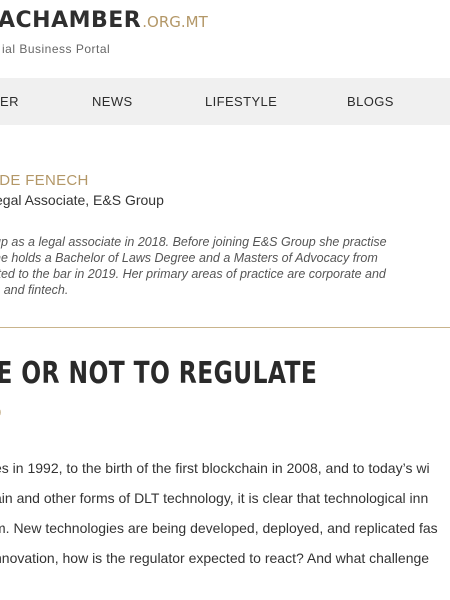 The image size is (450, 600). Describe the element at coordinates (225, 327) in the screenshot. I see `section-divider` at that location.